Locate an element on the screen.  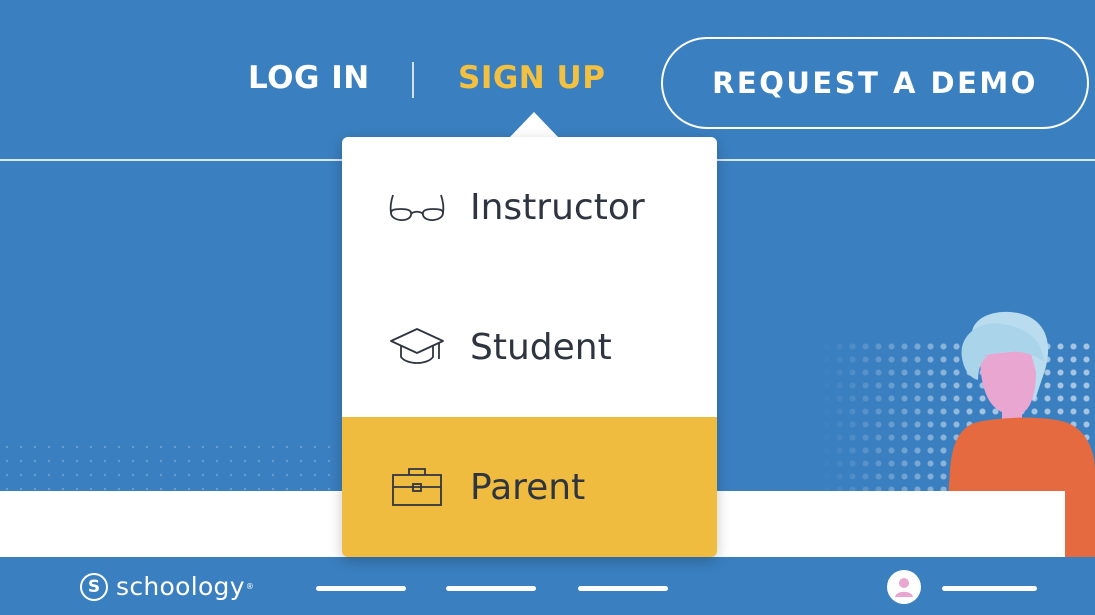
schoology-logo: S schoology ® is located at coordinates (167, 586).